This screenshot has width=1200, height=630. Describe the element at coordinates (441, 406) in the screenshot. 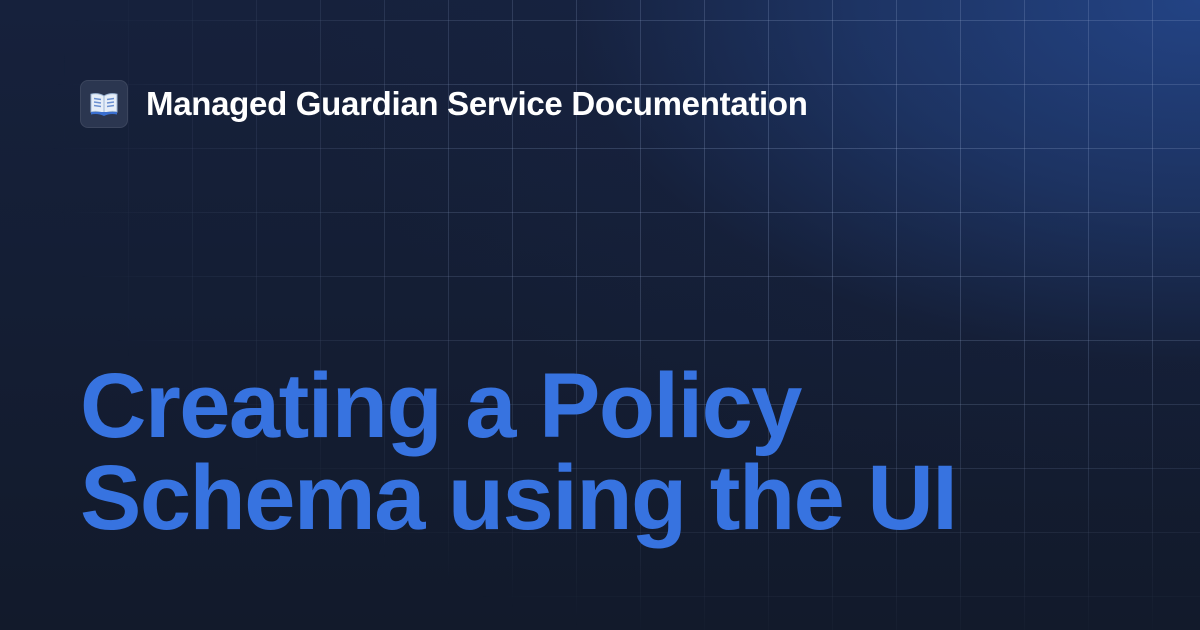

I see `page-title-line-1: Creating a Policy` at that location.